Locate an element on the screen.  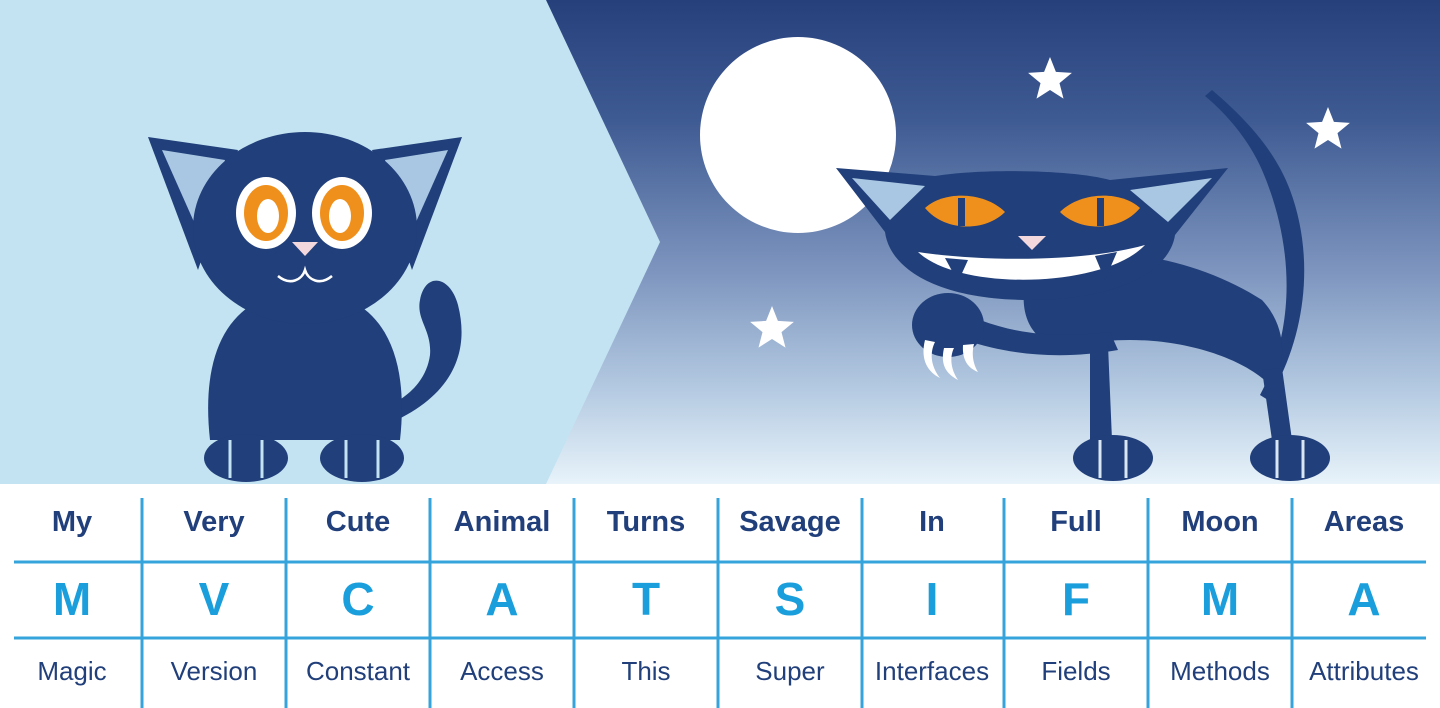
mnemonic-word: My is located at coordinates (72, 522).